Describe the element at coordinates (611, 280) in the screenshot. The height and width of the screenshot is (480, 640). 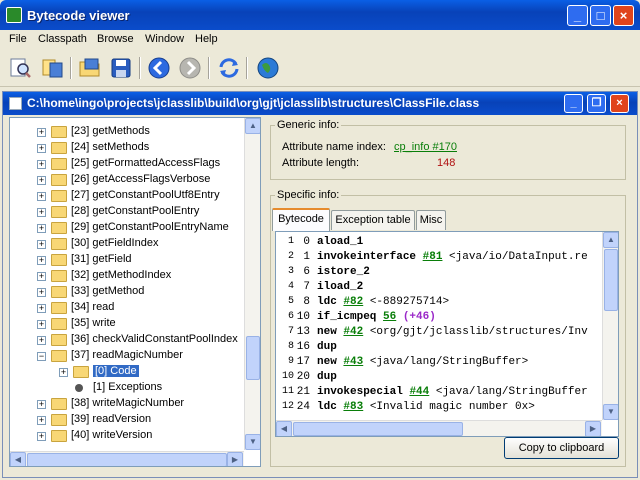
I see `code-scroll-thumb` at that location.